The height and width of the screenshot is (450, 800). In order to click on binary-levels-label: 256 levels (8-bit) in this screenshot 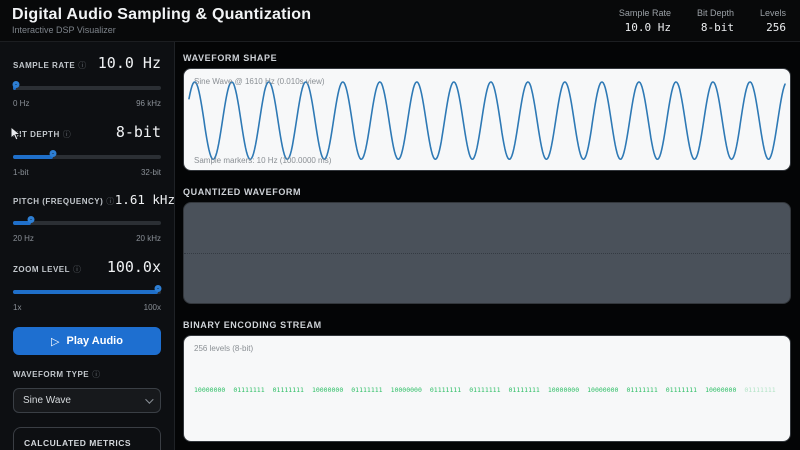, I will do `click(224, 348)`.